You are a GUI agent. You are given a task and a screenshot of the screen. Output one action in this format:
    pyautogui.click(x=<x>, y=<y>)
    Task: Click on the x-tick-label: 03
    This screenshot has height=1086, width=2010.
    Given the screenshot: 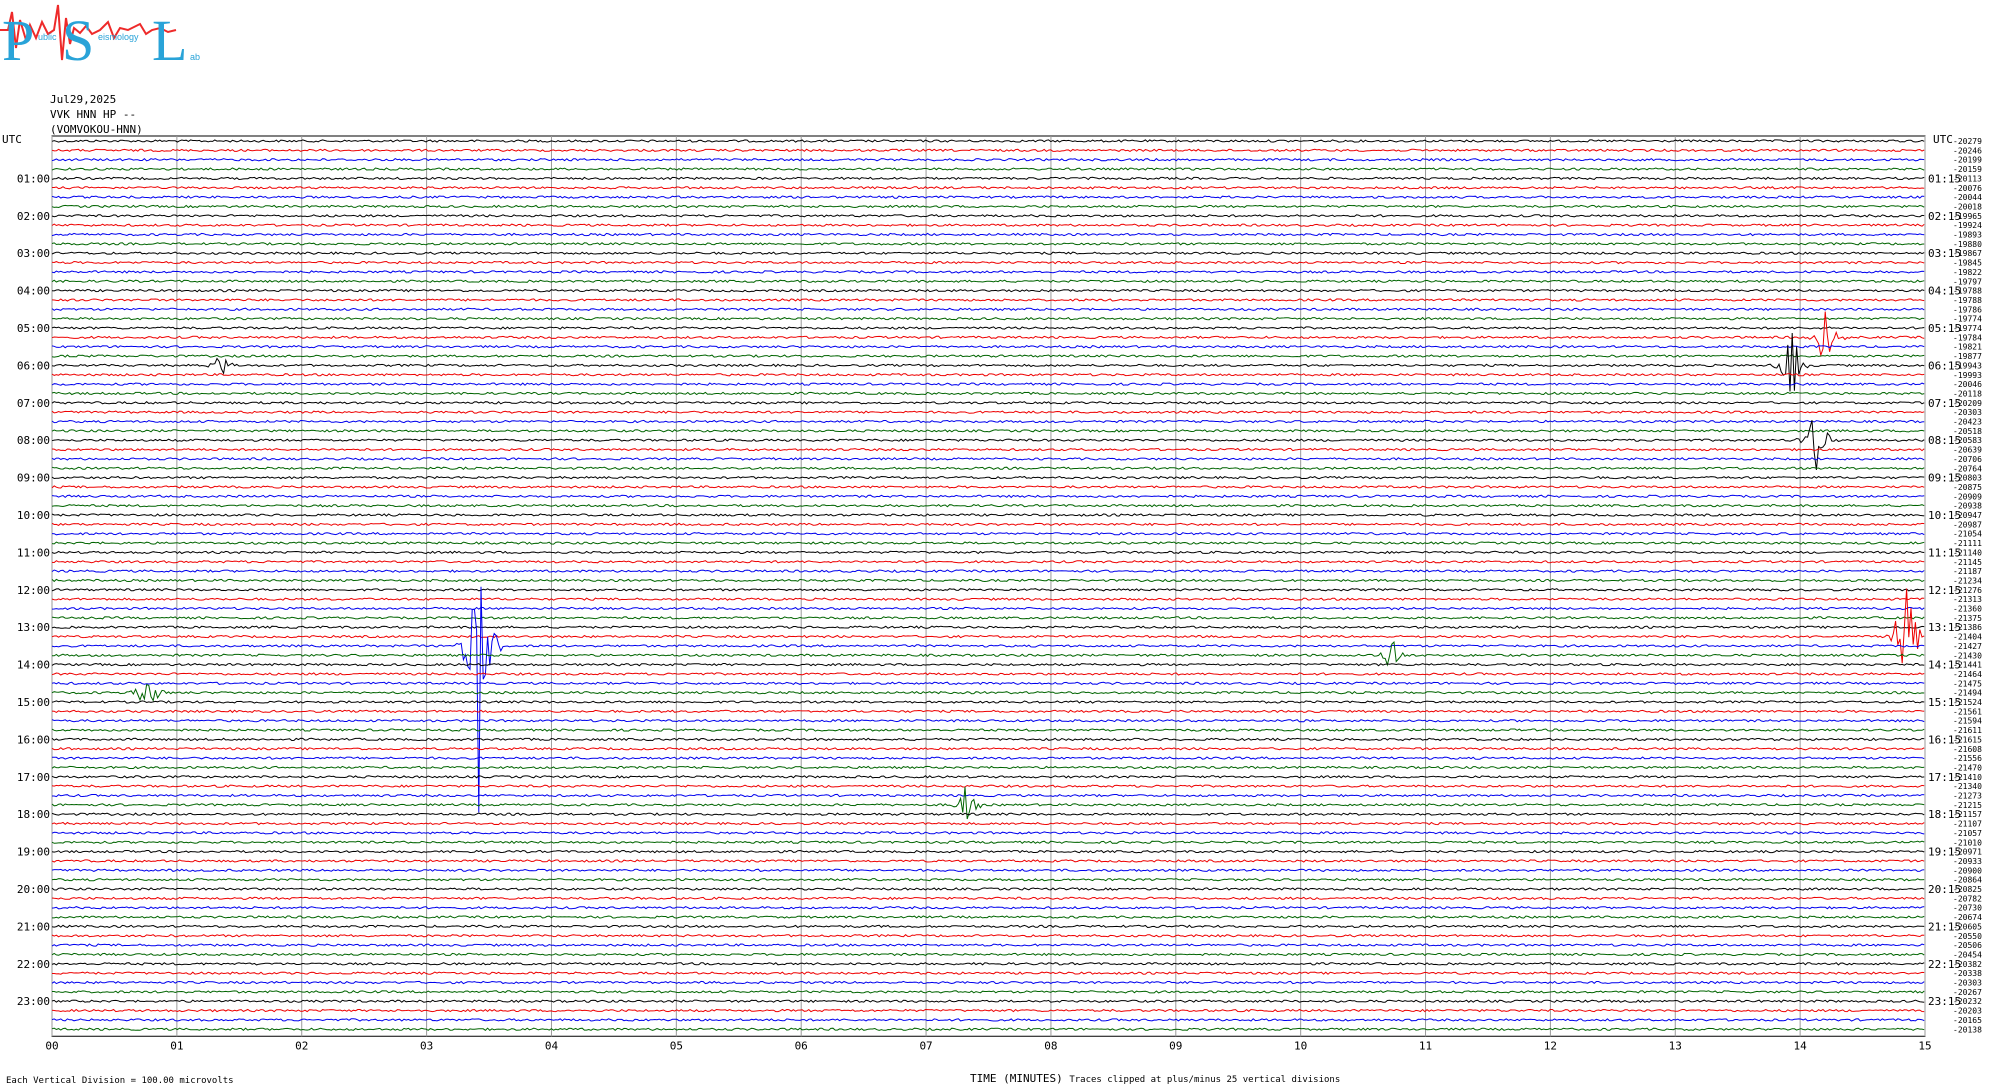 What is the action you would take?
    pyautogui.click(x=426, y=1045)
    